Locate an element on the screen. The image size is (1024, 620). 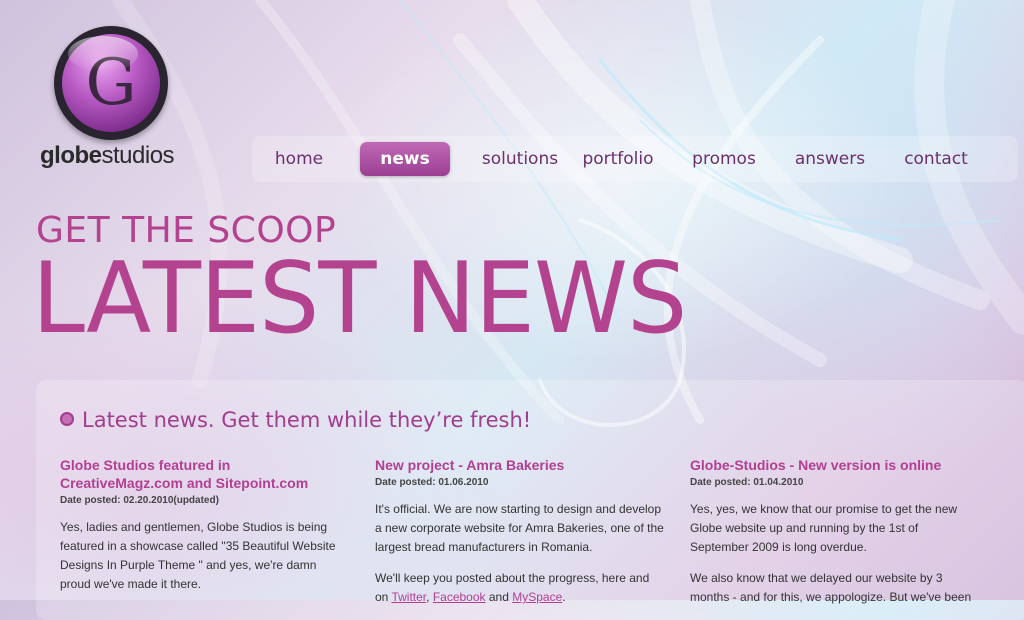
nav-promos: promos is located at coordinates (724, 159).